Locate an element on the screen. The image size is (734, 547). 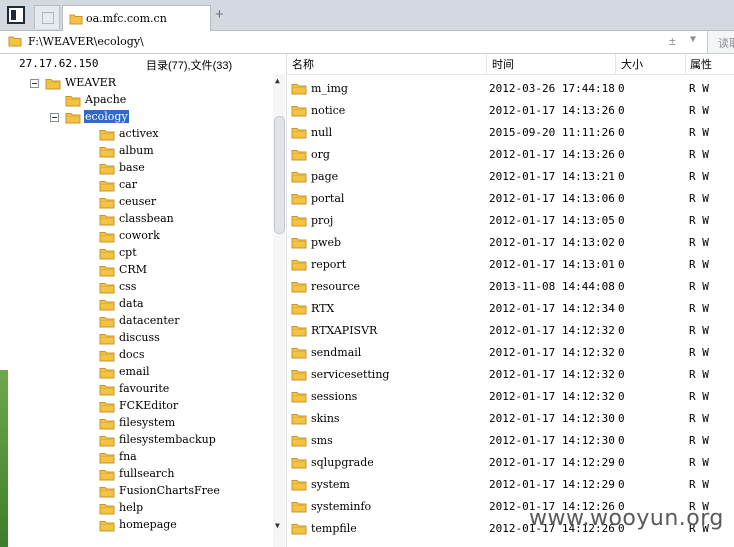
tree-item: classbean is located at coordinates (135, 219).